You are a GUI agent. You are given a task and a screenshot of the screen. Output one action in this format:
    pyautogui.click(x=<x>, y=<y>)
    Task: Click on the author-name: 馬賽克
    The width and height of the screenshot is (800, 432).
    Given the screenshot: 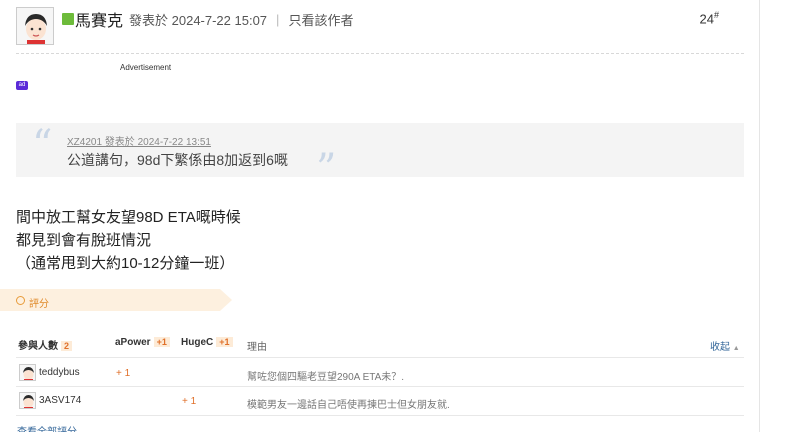 What is the action you would take?
    pyautogui.click(x=99, y=19)
    